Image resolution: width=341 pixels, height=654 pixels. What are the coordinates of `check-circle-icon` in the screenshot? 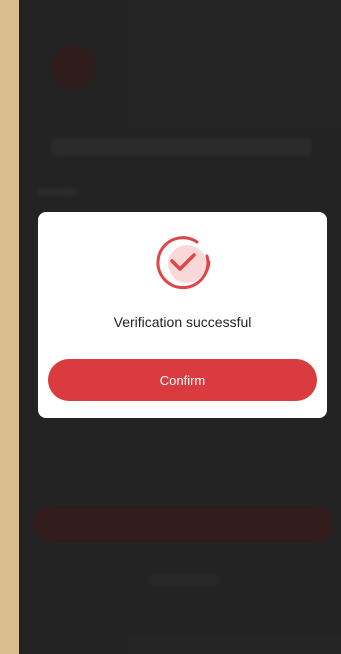 It's located at (183, 262).